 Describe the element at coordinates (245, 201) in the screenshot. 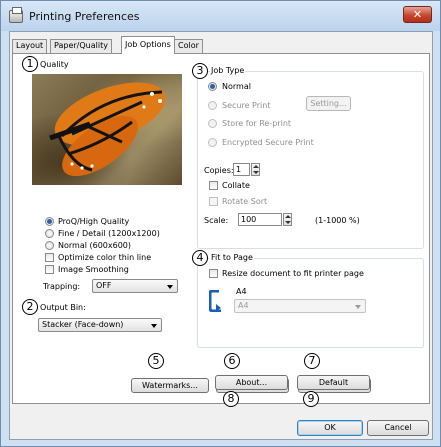

I see `rotate-sort-label: Rotate Sort` at that location.